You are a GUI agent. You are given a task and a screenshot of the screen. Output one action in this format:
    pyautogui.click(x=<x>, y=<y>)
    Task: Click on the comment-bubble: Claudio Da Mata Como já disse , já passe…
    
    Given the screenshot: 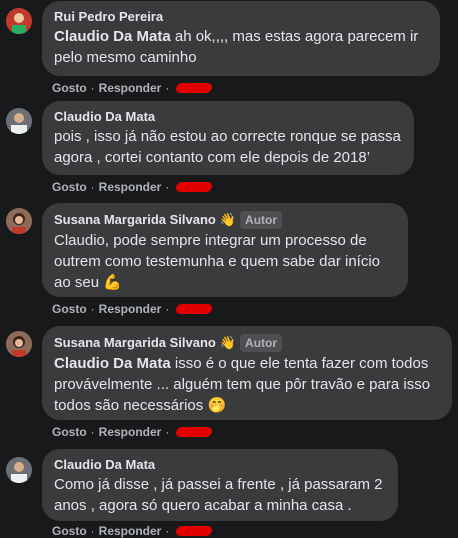 What is the action you would take?
    pyautogui.click(x=220, y=485)
    